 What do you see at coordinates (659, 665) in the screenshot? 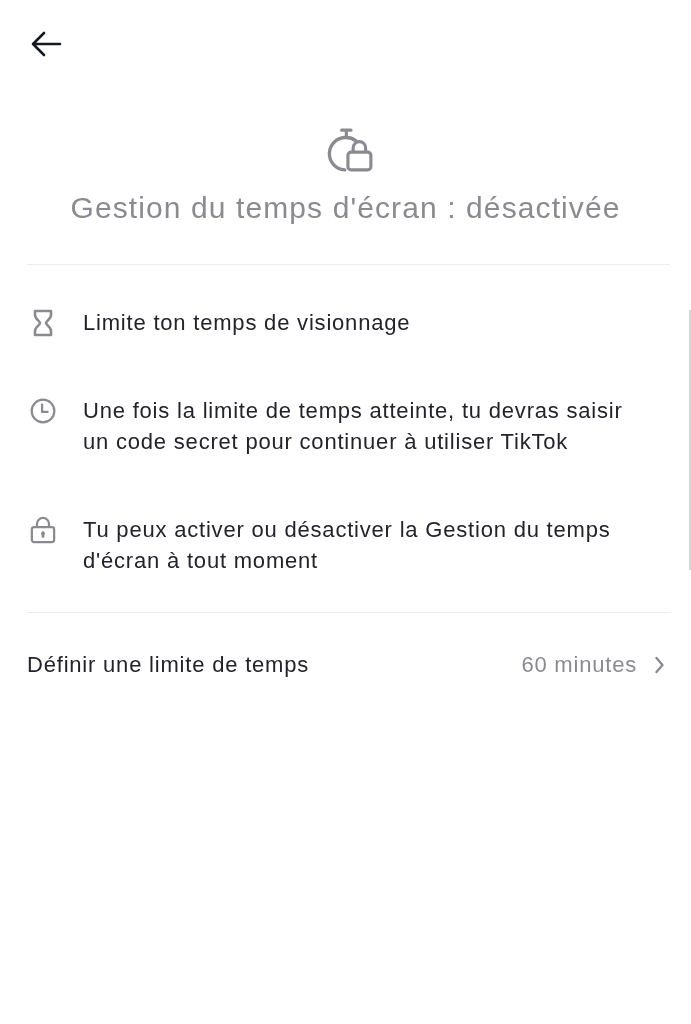
I see `chevron-right-icon` at bounding box center [659, 665].